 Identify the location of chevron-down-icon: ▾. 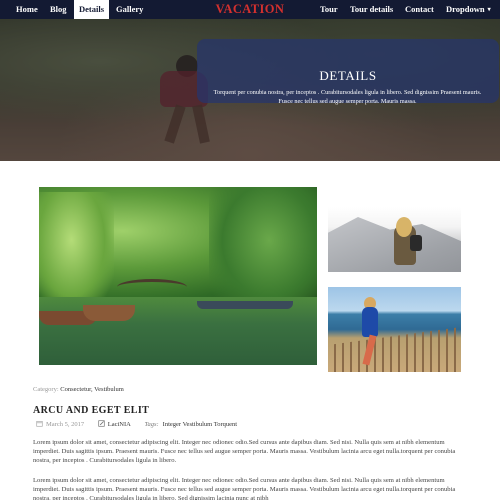
(489, 10).